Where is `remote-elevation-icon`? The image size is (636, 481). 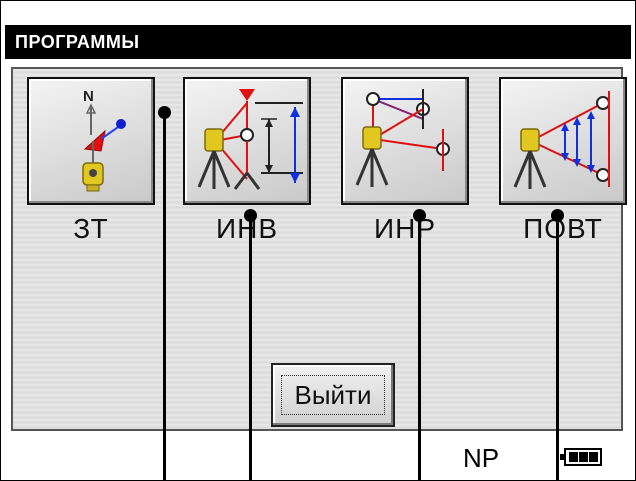
remote-elevation-icon is located at coordinates (250, 139).